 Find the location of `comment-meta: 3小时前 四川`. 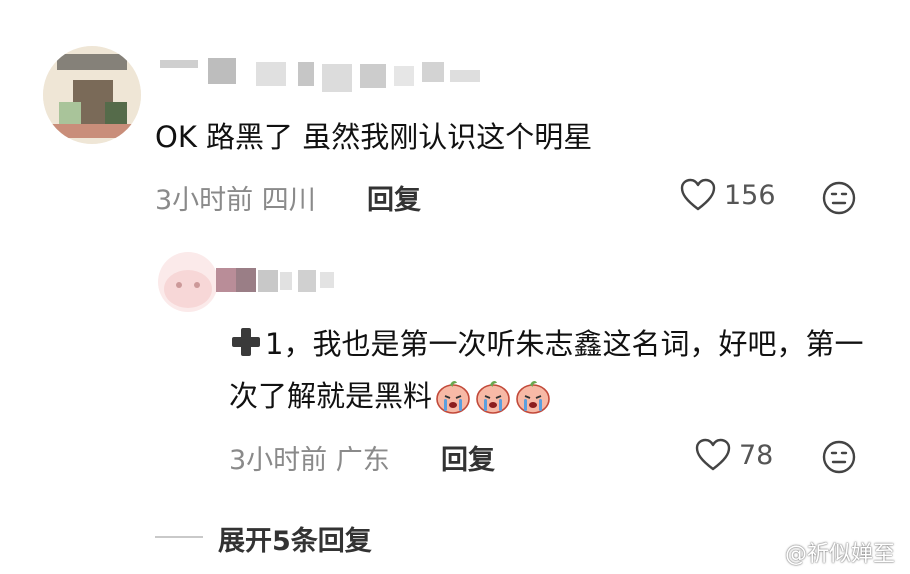

comment-meta: 3小时前 四川 is located at coordinates (235, 197).